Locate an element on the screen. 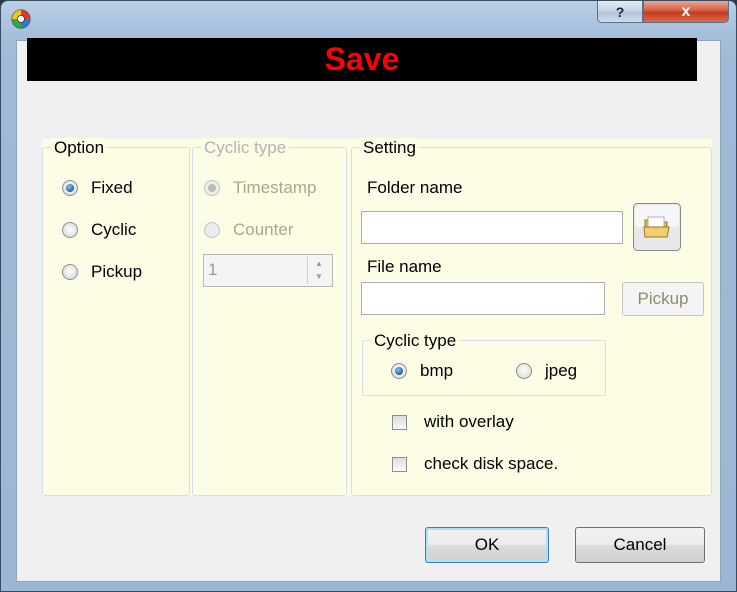  format-jpeg: jpeg is located at coordinates (546, 371).